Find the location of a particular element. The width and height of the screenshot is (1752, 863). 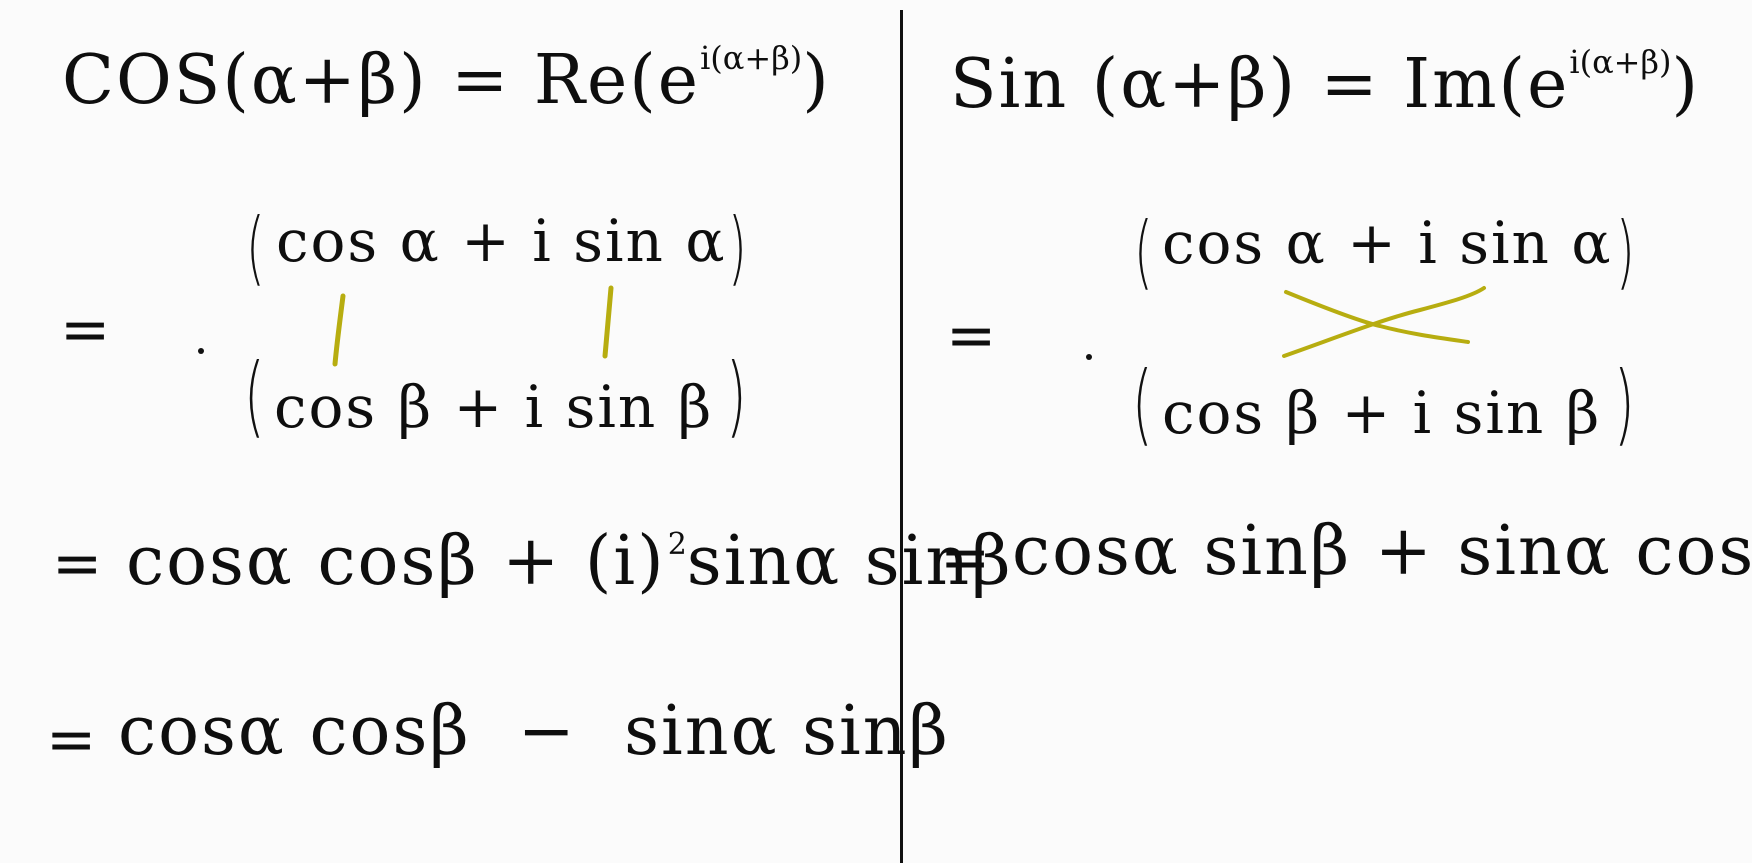

right-step2-expression: cosα sinβ + sinα cosβ is located at coordinates (1382, 551).